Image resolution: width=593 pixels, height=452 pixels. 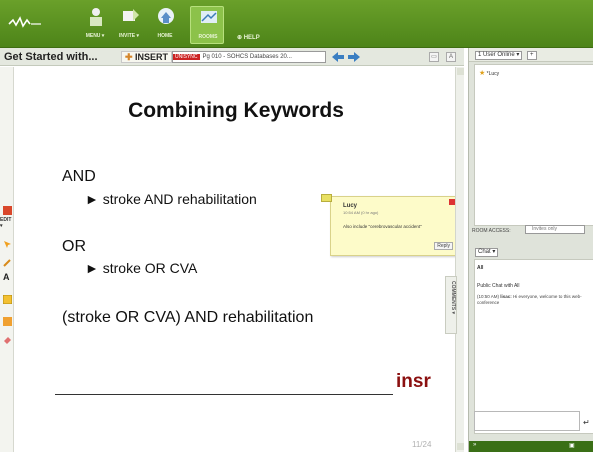 I want to click on slide-or-heading: OR, so click(x=74, y=246).